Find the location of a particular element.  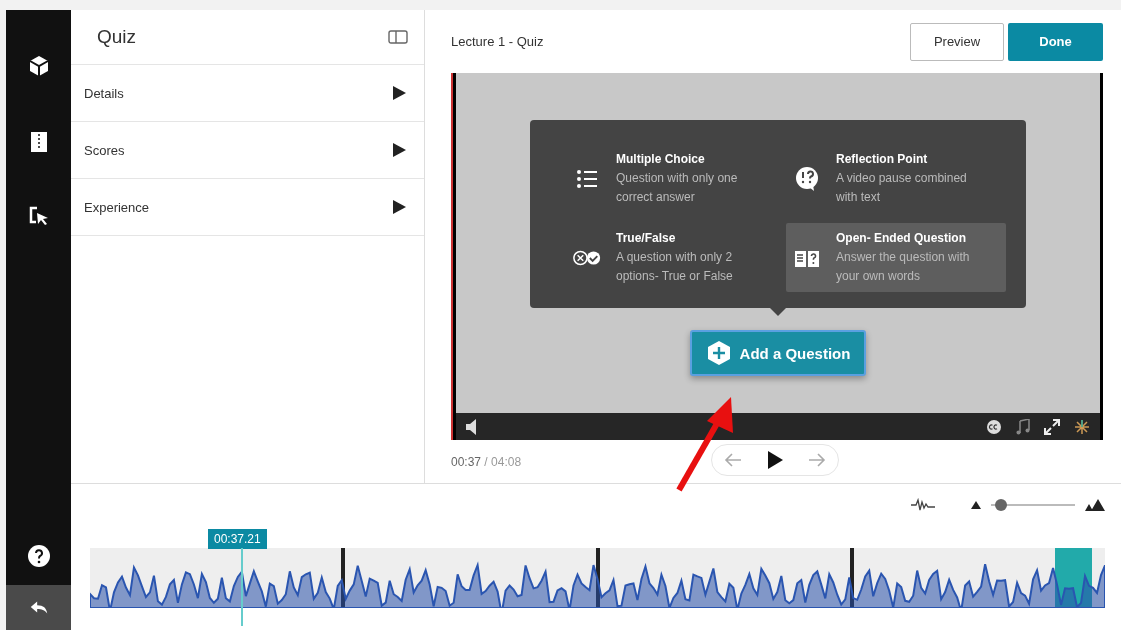

done-button: Done is located at coordinates (1055, 41).